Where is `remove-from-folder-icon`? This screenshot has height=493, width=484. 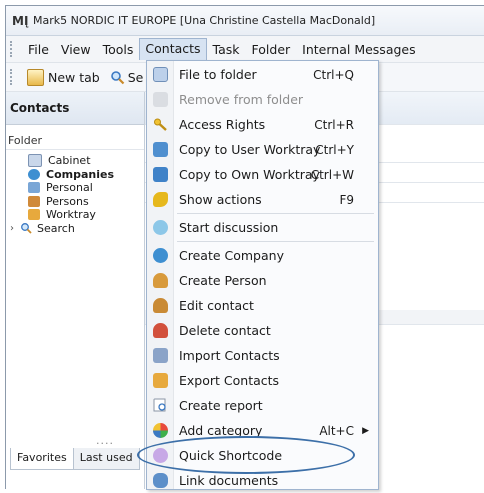 remove-from-folder-icon is located at coordinates (160, 99).